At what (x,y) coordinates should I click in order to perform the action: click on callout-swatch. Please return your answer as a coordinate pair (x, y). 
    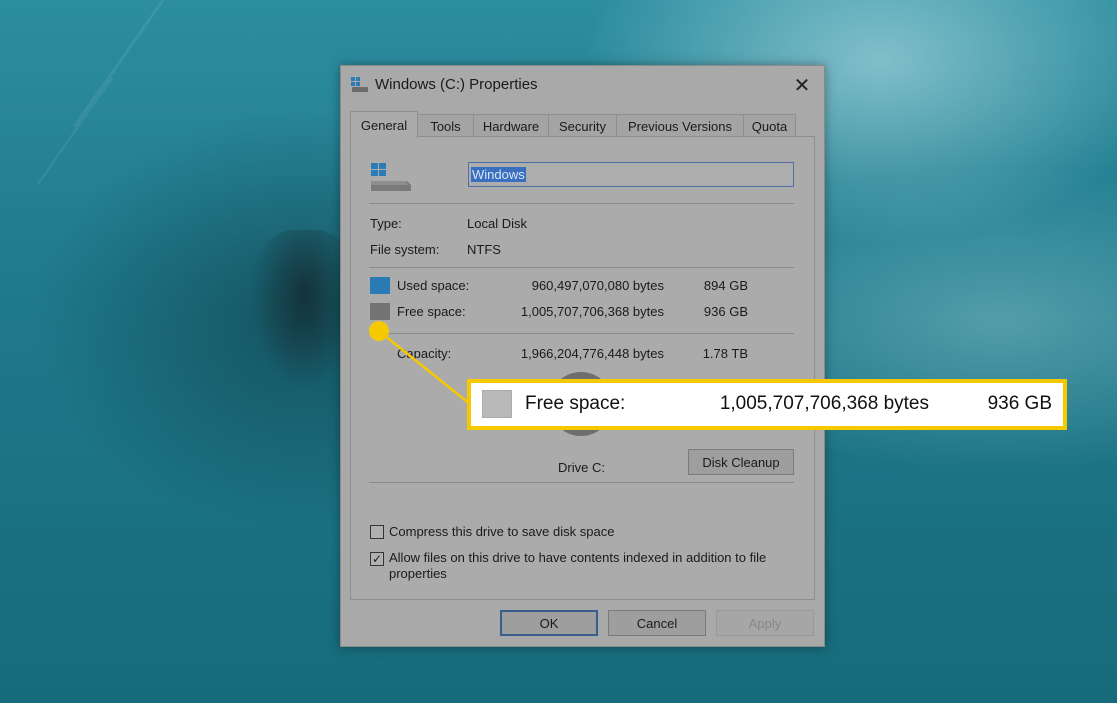
    Looking at the image, I should click on (497, 404).